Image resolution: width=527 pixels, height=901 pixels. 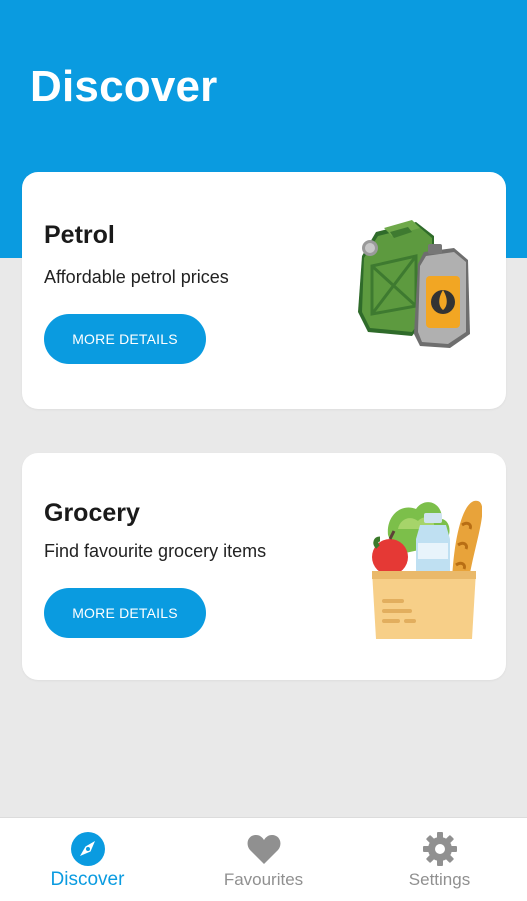 I want to click on fuel-jerrycan-icon, so click(x=414, y=284).